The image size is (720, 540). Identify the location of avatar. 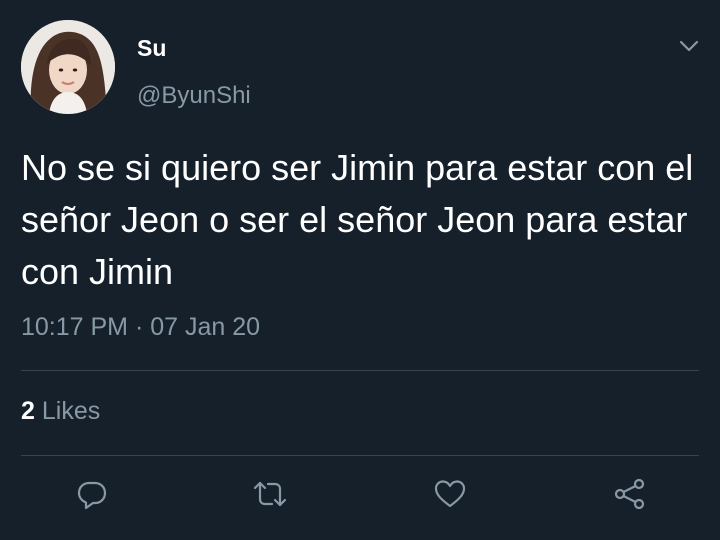
(68, 67).